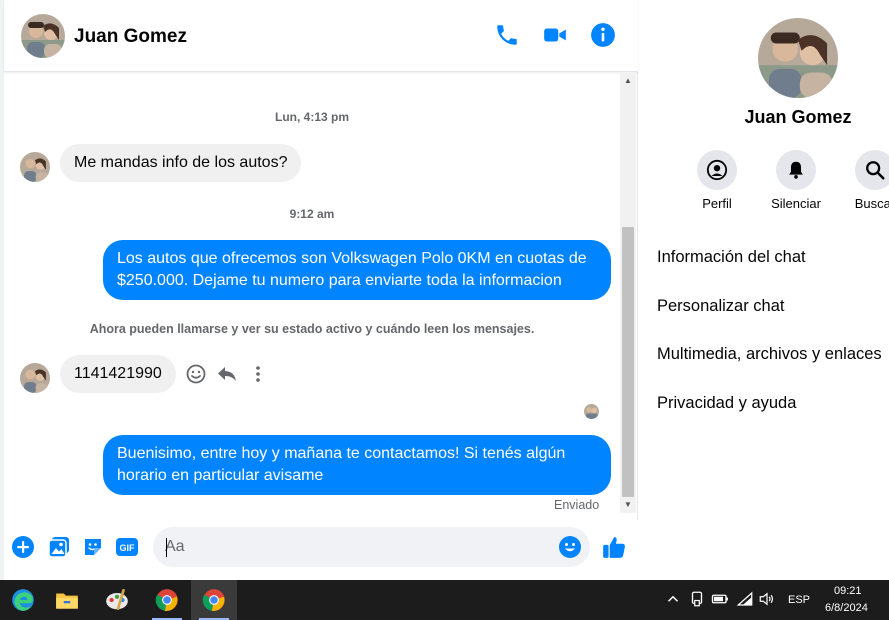 The image size is (889, 620). Describe the element at coordinates (321, 36) in the screenshot. I see `chat-header: Juan Gomez` at that location.